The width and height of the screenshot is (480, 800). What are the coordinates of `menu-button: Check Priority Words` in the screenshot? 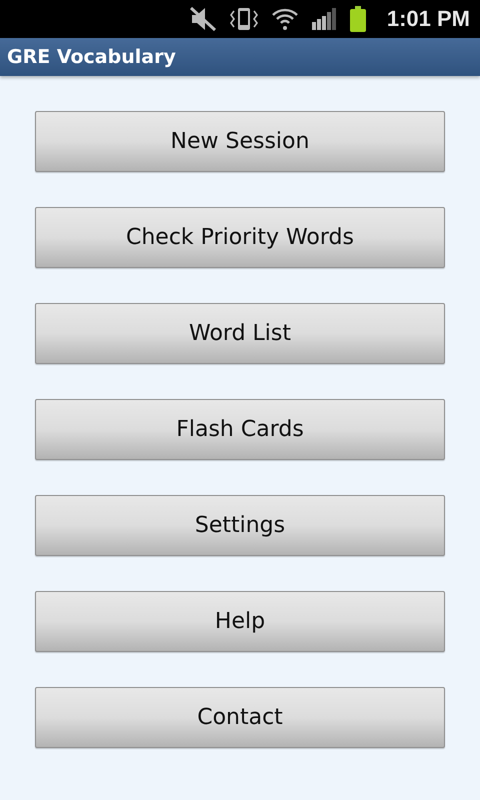 It's located at (240, 237).